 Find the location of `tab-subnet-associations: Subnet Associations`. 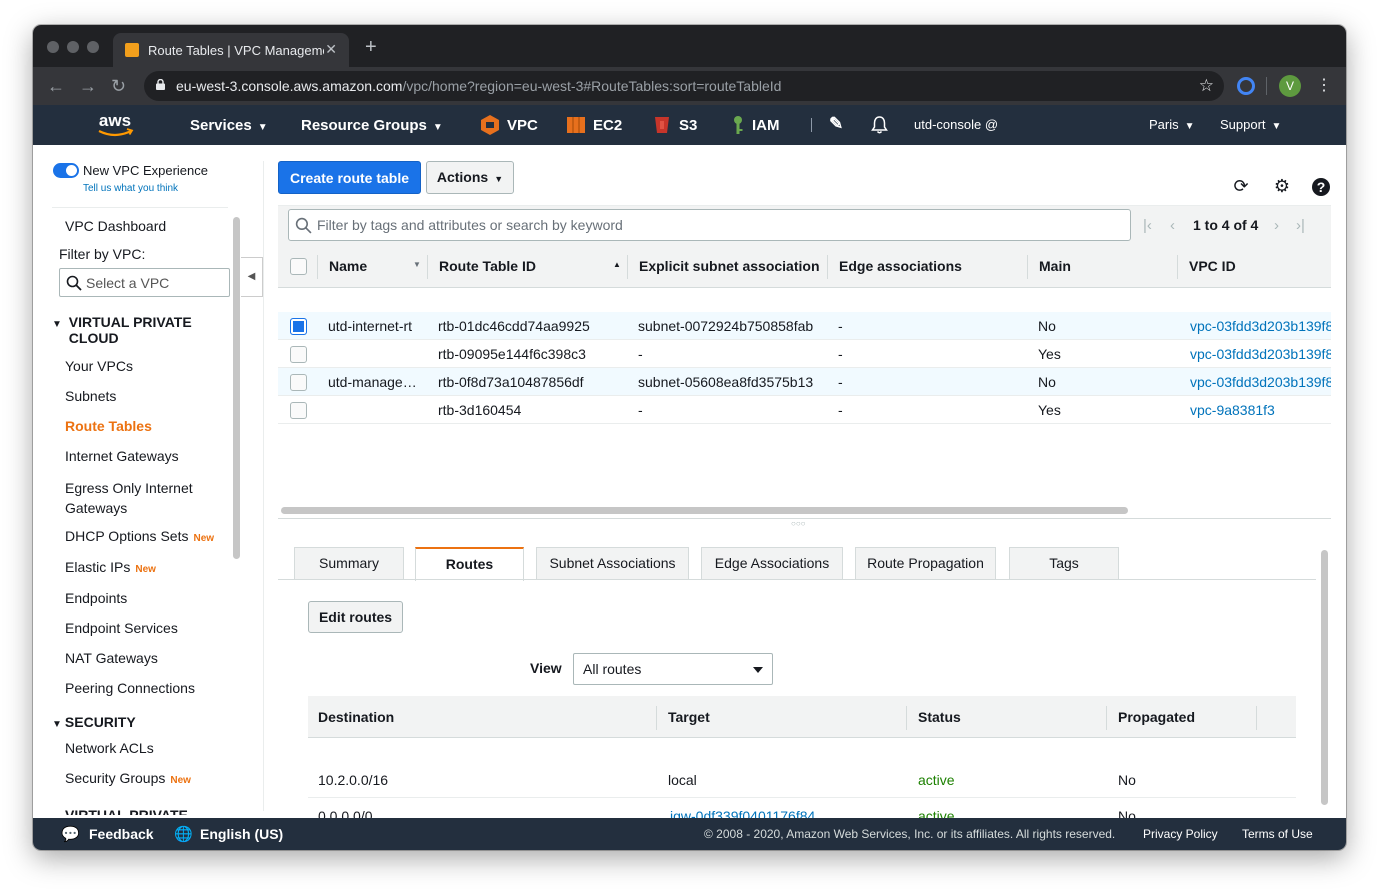

tab-subnet-associations: Subnet Associations is located at coordinates (612, 563).